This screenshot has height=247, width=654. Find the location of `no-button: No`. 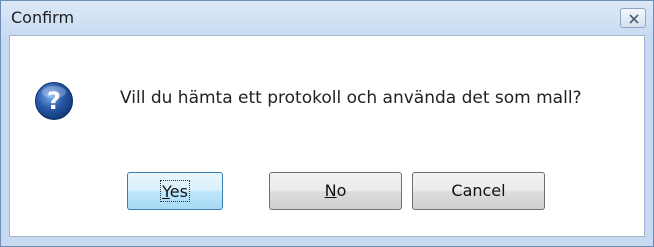

no-button: No is located at coordinates (335, 191).